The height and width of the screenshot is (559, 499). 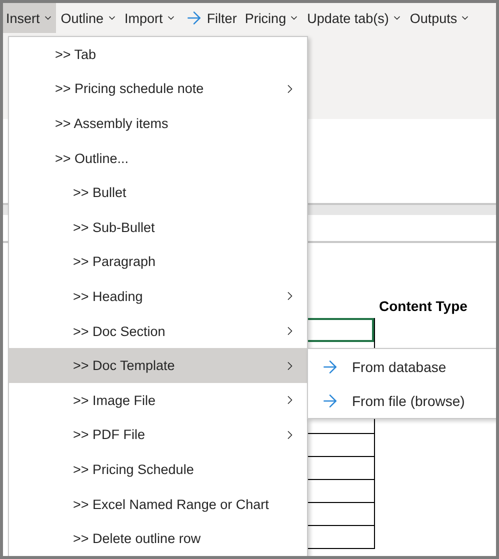 What do you see at coordinates (158, 296) in the screenshot?
I see `menu-item: >> Heading` at bounding box center [158, 296].